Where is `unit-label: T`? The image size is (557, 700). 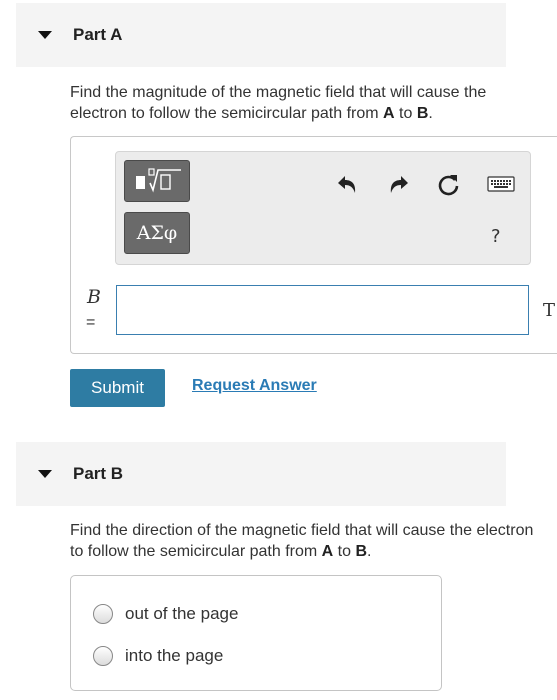 unit-label: T is located at coordinates (549, 310).